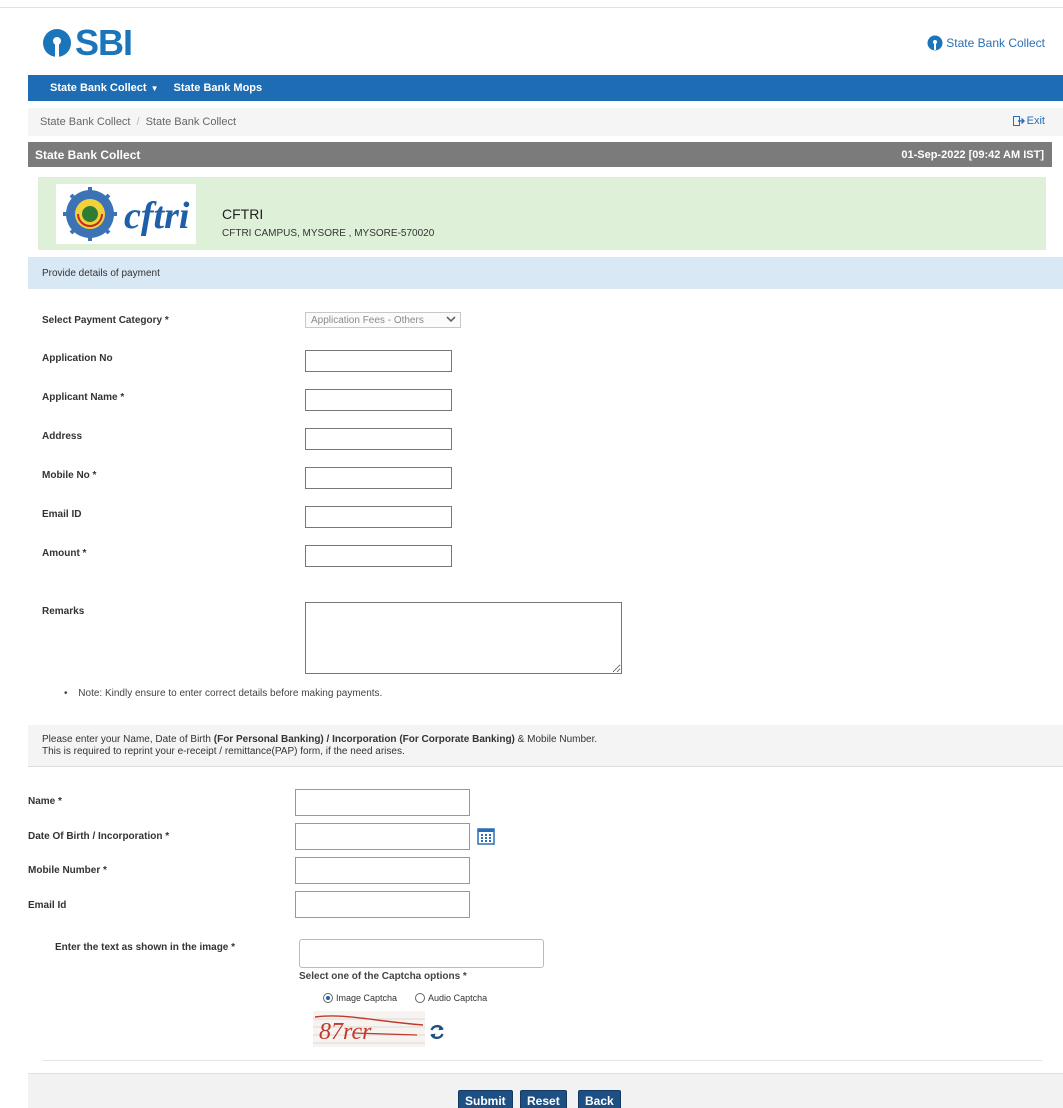 Image resolution: width=1063 pixels, height=1108 pixels. Describe the element at coordinates (437, 1033) in the screenshot. I see `refresh-captcha-icon` at that location.